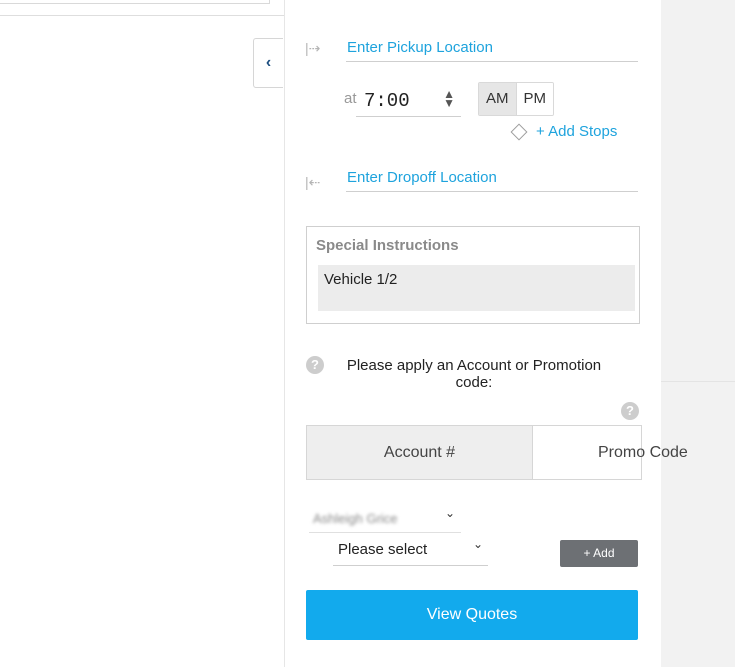 This screenshot has height=667, width=735. Describe the element at coordinates (630, 411) in the screenshot. I see `help-icon-secondary: ?` at that location.